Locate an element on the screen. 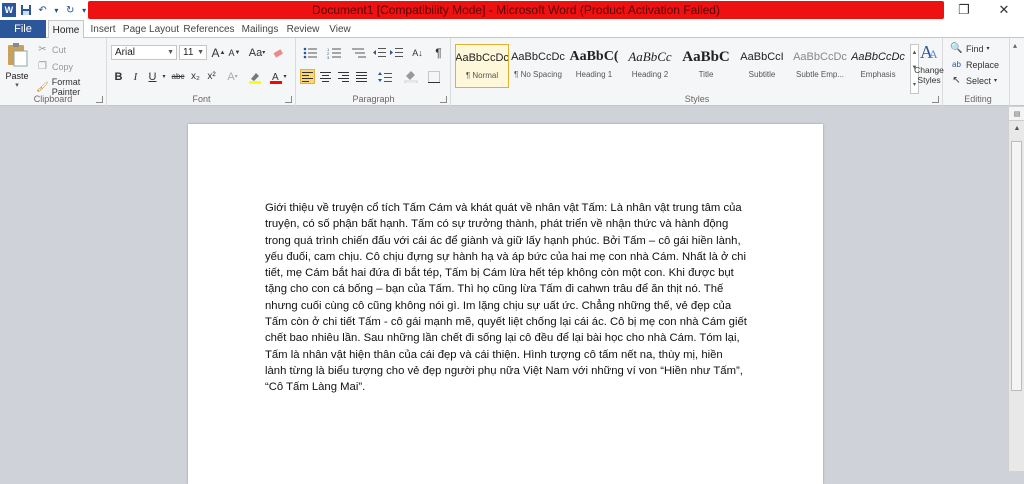 This screenshot has height=484, width=1024. increase-indent-button is located at coordinates (396, 52).